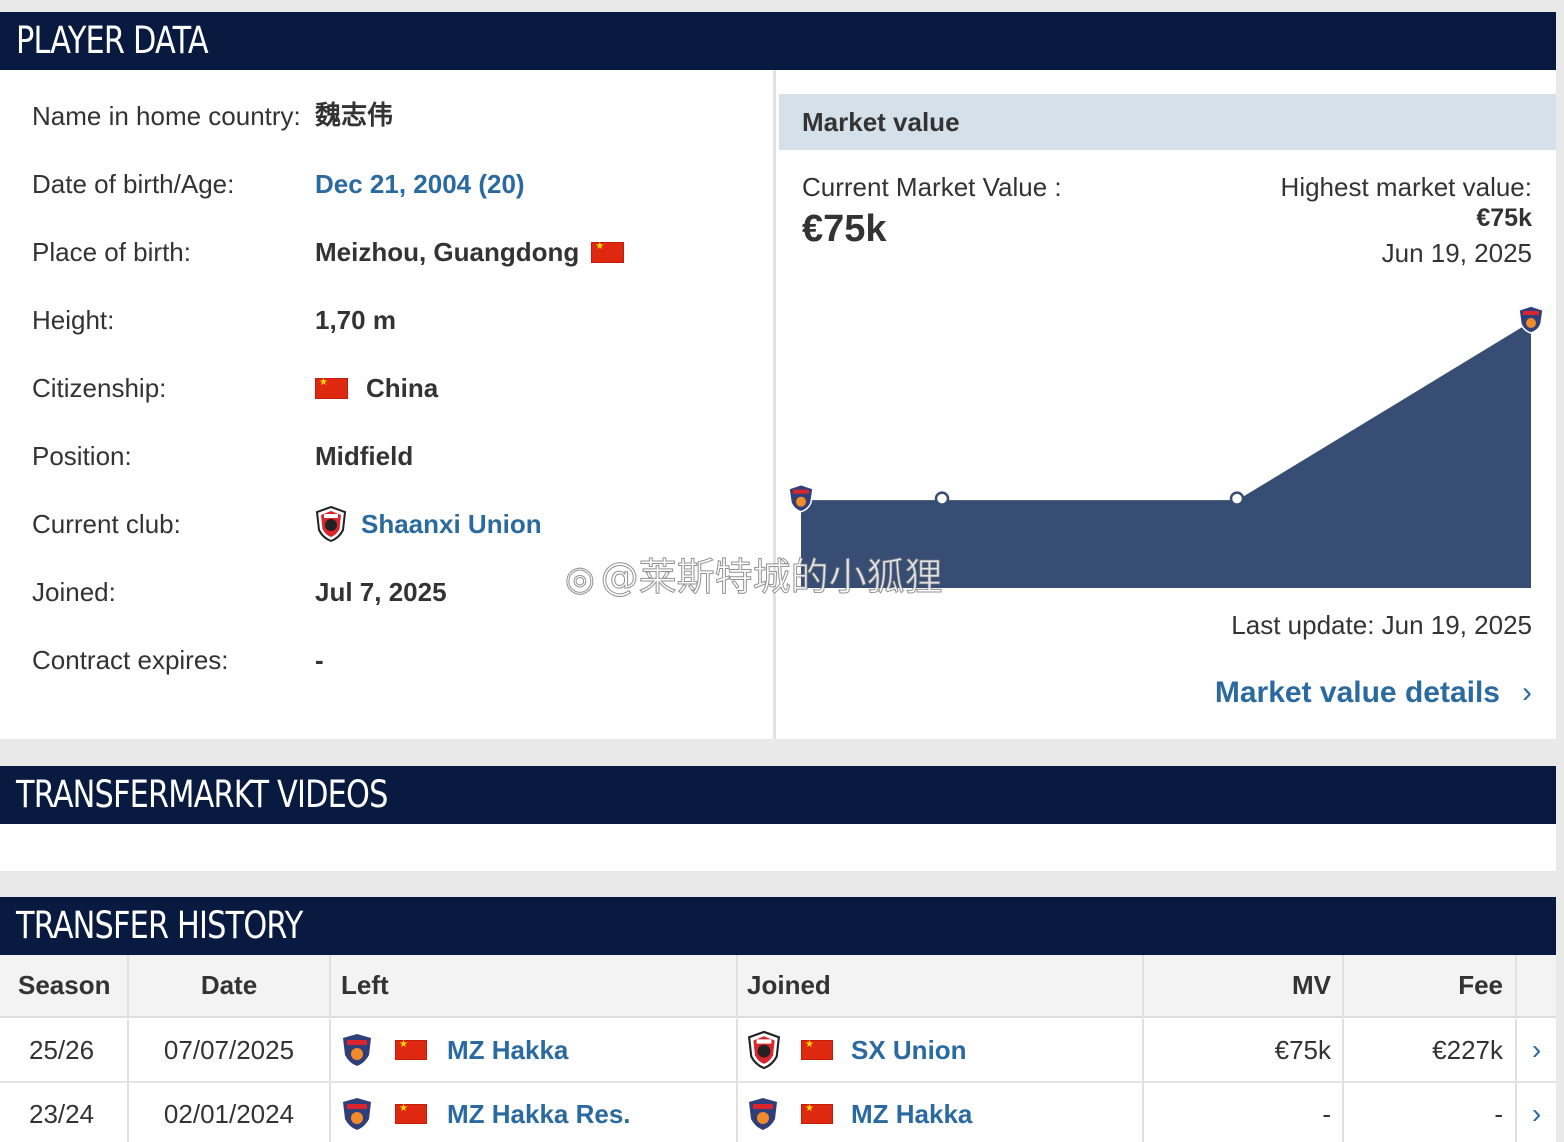 Image resolution: width=1564 pixels, height=1142 pixels. Describe the element at coordinates (64, 1112) in the screenshot. I see `season-cell: 23/24` at that location.